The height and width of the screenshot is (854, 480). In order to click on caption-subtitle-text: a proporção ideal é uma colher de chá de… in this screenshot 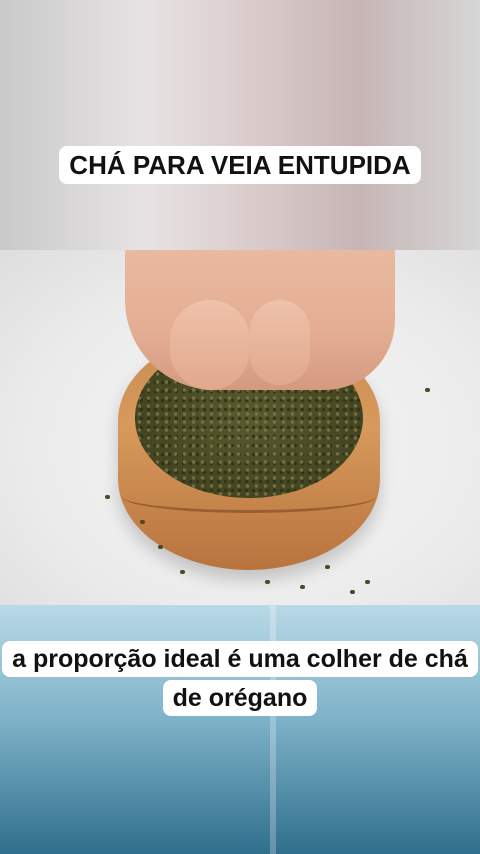, I will do `click(240, 678)`.